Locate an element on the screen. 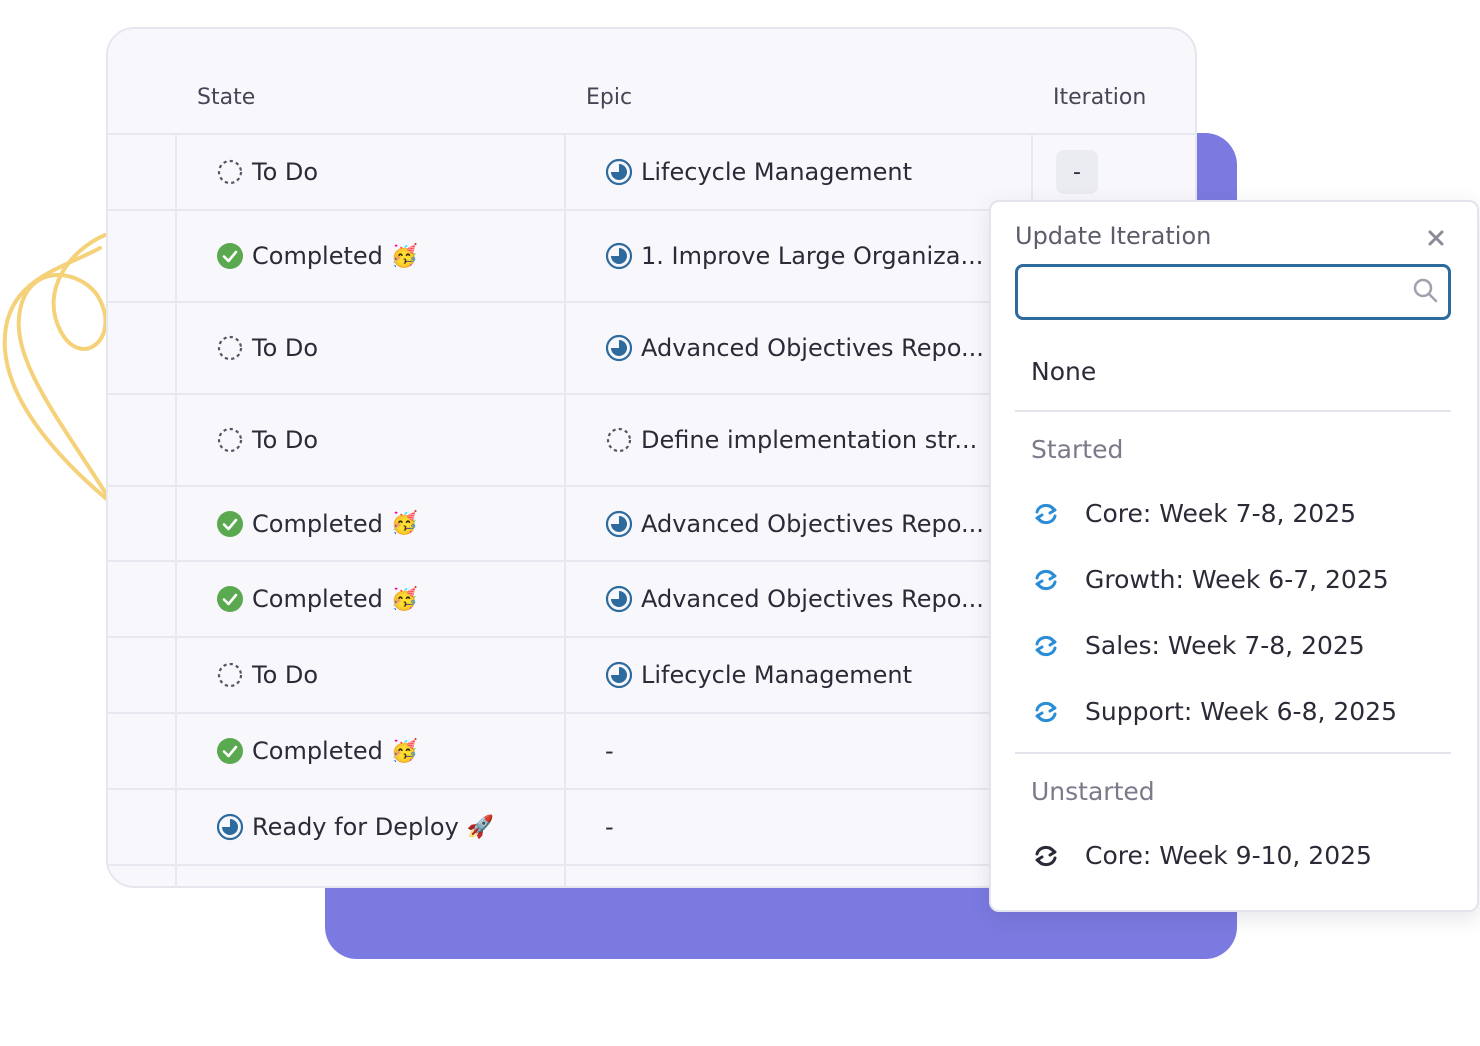 This screenshot has width=1480, height=1046. iteration-option-label: Support: Week 6-8, 2025 is located at coordinates (1241, 711).